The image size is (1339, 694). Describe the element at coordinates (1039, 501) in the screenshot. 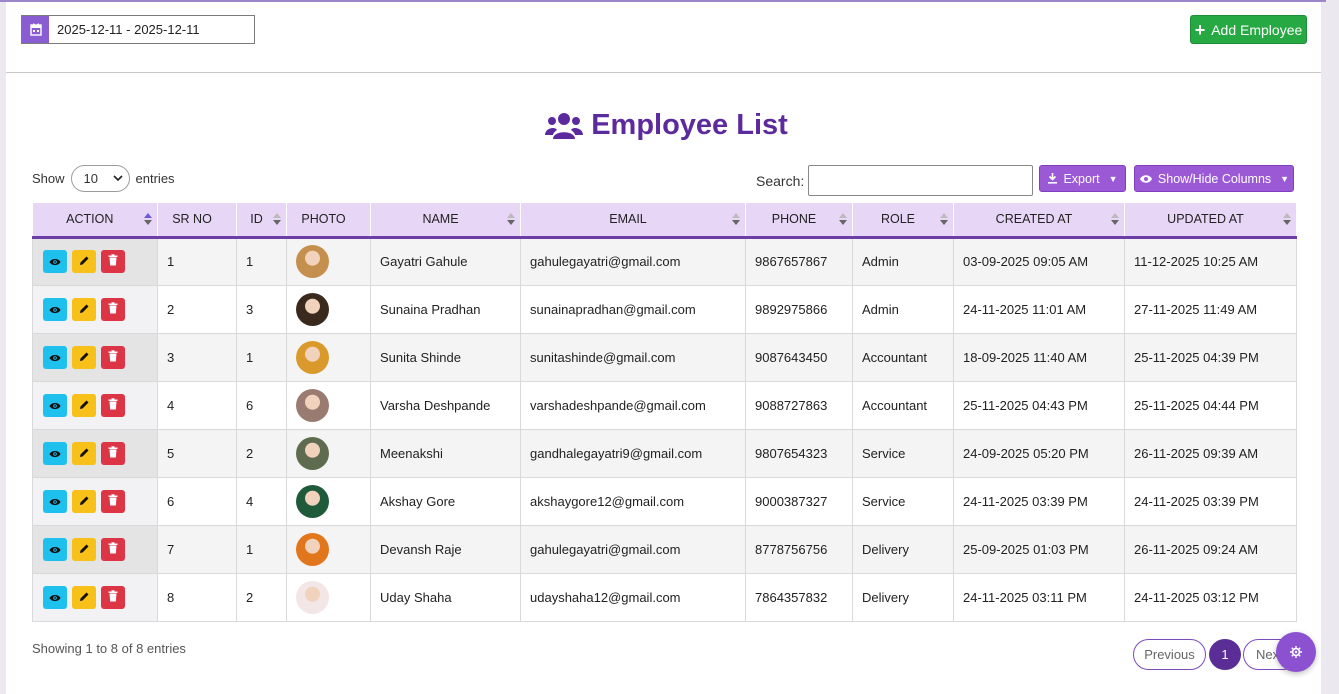

I see `created-cell: 24-11-2025 03:39 PM` at that location.